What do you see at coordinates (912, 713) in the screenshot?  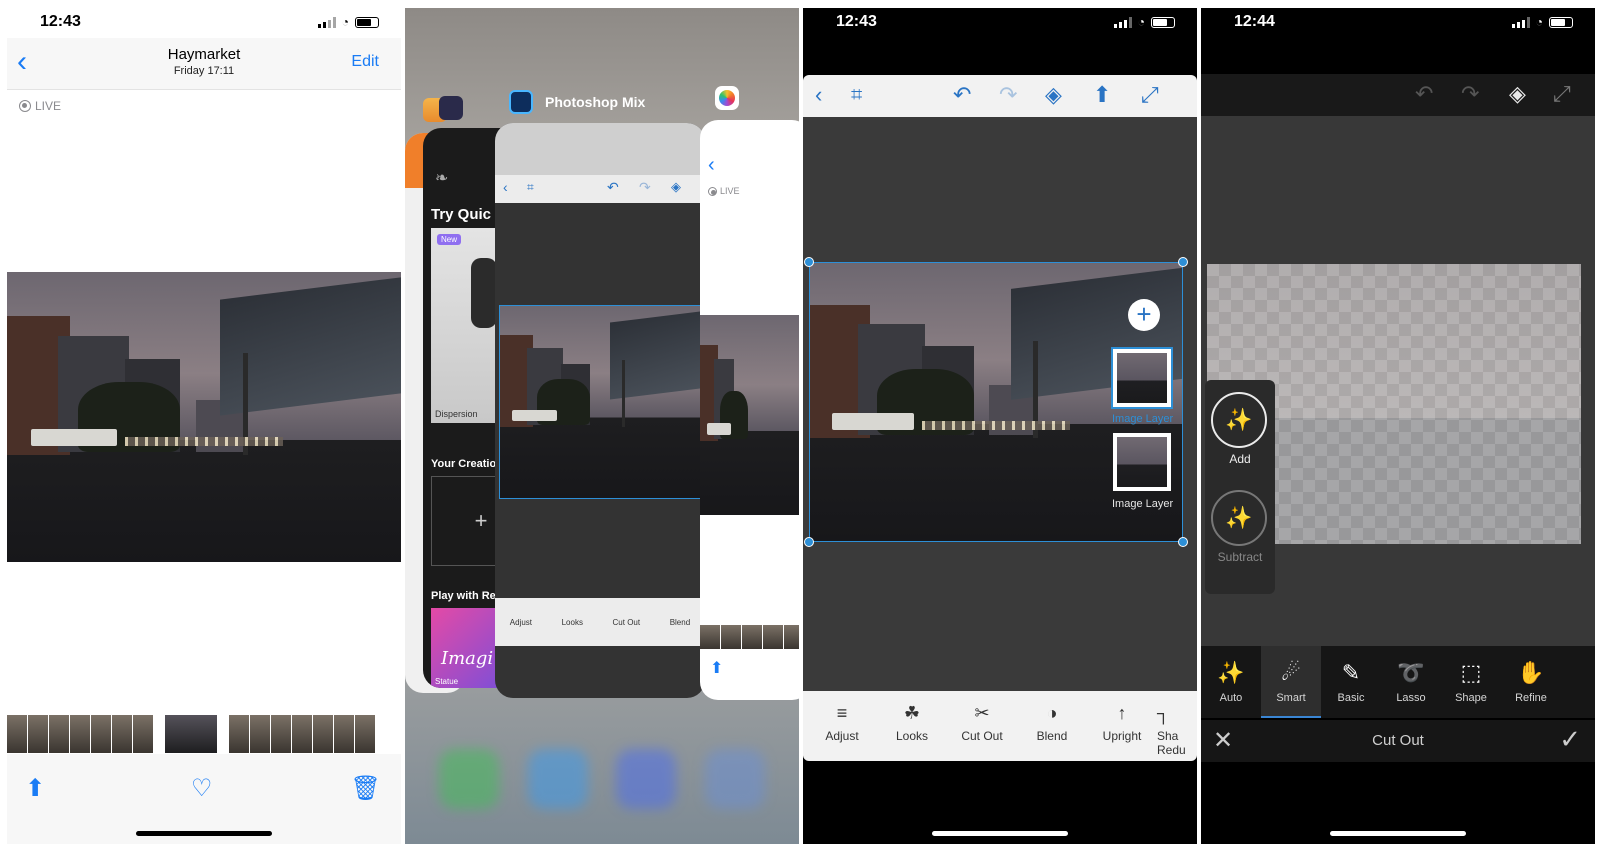 I see `looks-icon: ☘` at bounding box center [912, 713].